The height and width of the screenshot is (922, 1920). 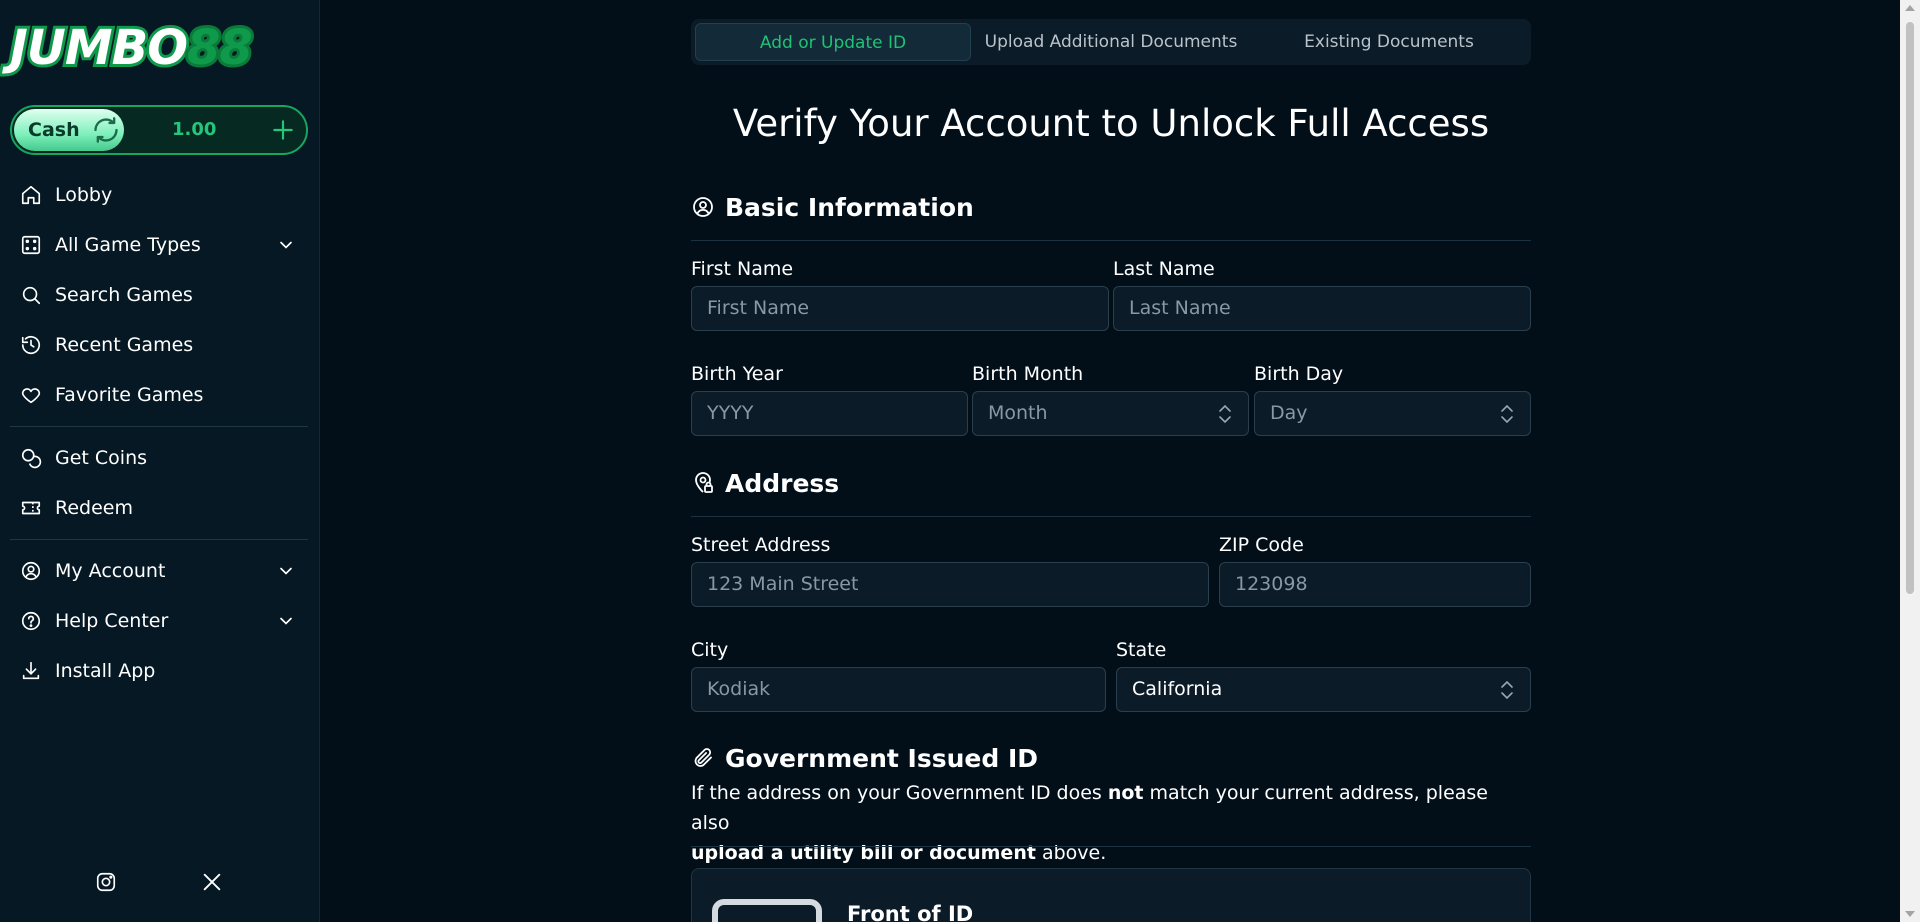 What do you see at coordinates (710, 650) in the screenshot?
I see `city-label: City` at bounding box center [710, 650].